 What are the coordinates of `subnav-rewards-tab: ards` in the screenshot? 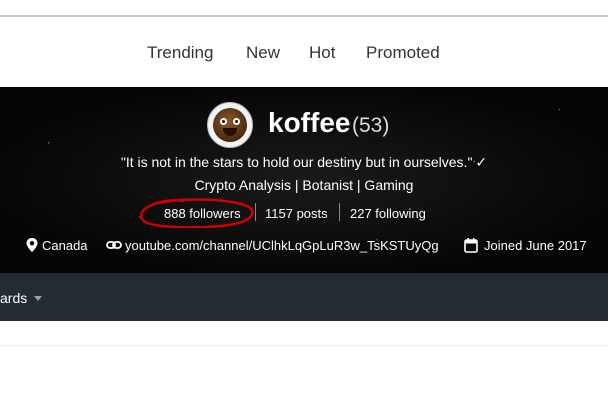 It's located at (13, 298).